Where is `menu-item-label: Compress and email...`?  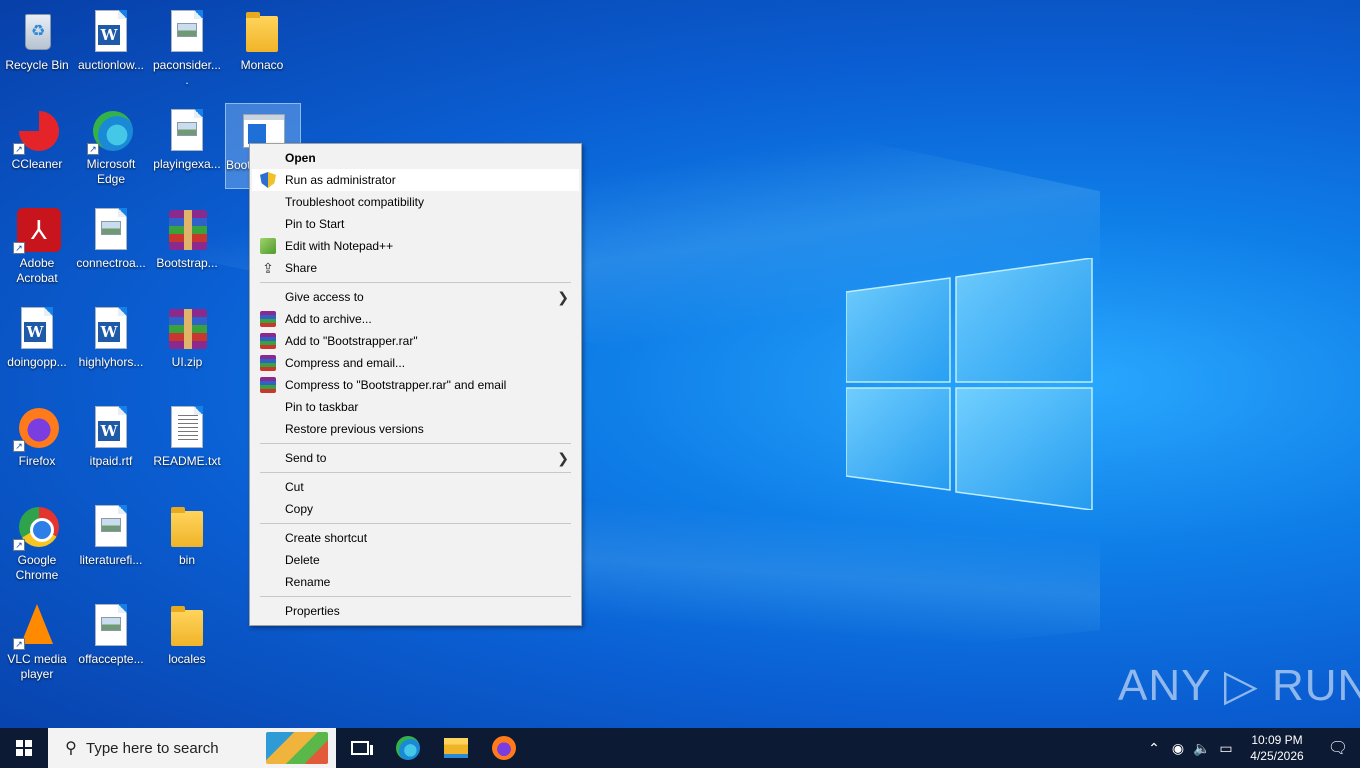 menu-item-label: Compress and email... is located at coordinates (345, 363).